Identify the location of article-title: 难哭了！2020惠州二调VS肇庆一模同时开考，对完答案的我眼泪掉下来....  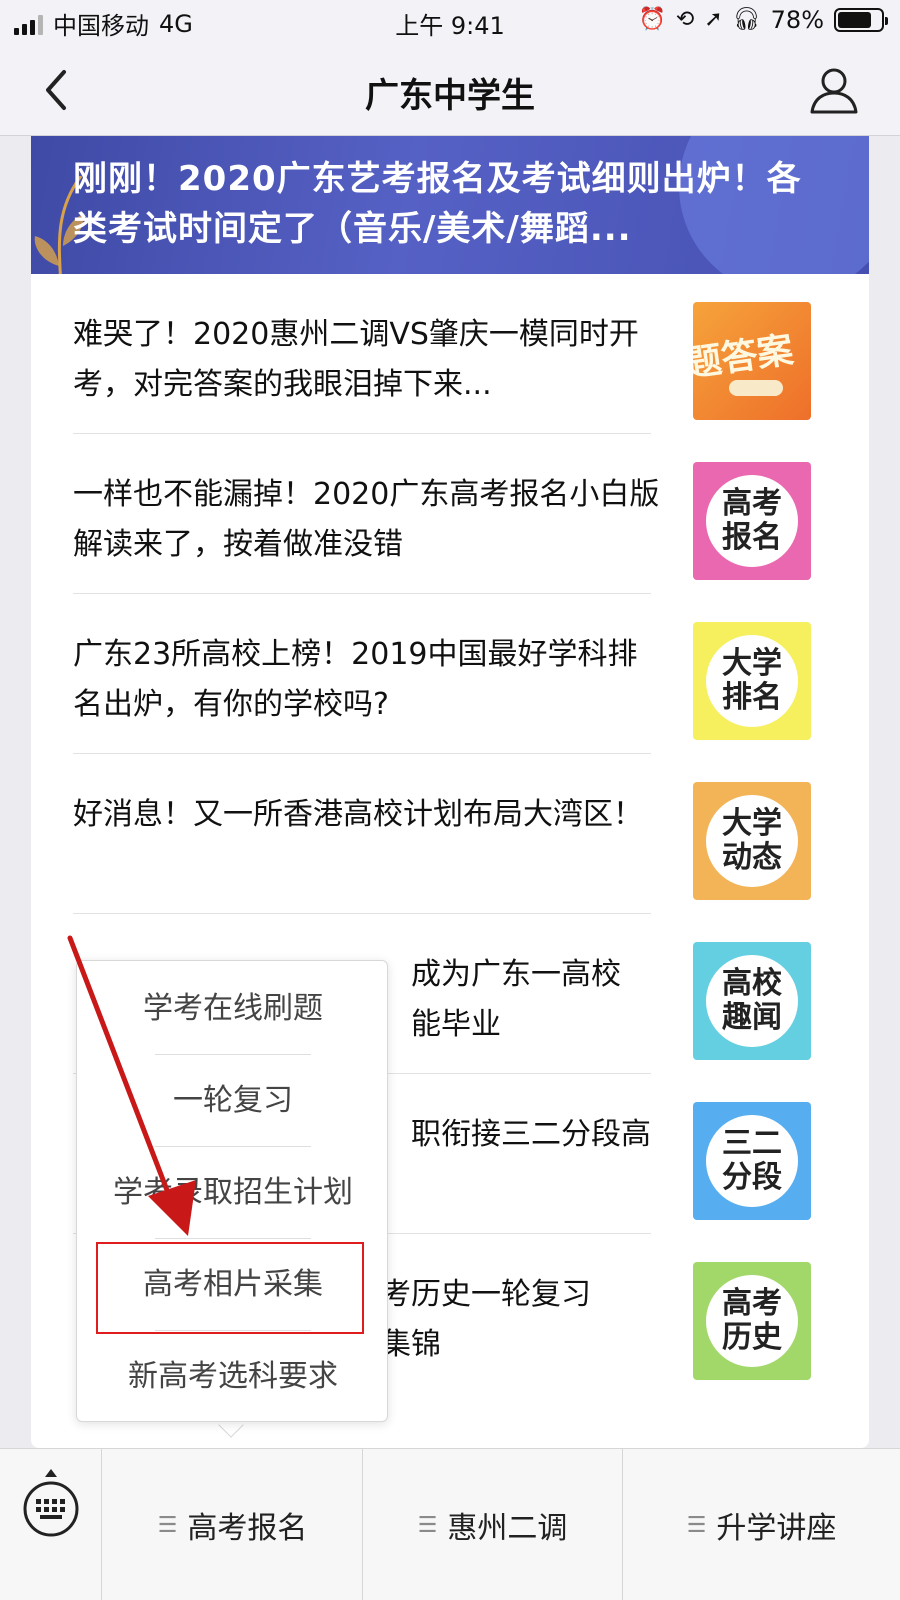
(356, 359).